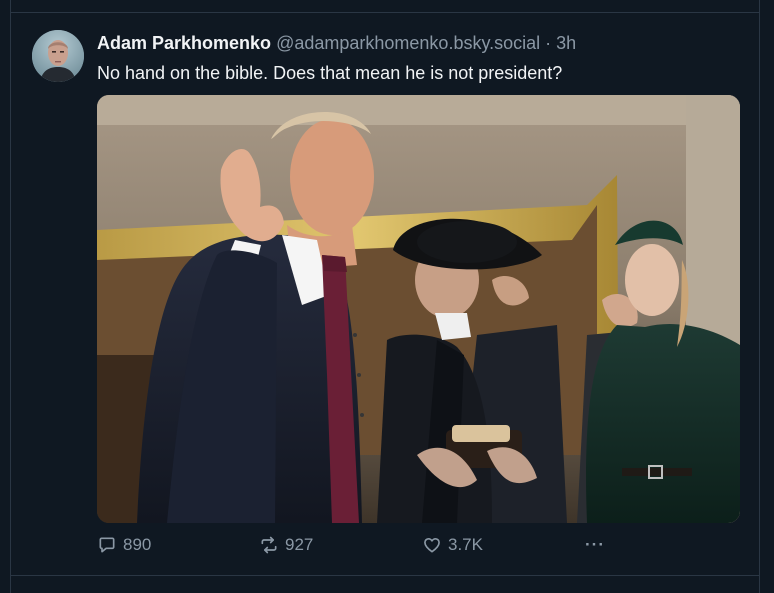  I want to click on like-count: 3.7K, so click(465, 544).